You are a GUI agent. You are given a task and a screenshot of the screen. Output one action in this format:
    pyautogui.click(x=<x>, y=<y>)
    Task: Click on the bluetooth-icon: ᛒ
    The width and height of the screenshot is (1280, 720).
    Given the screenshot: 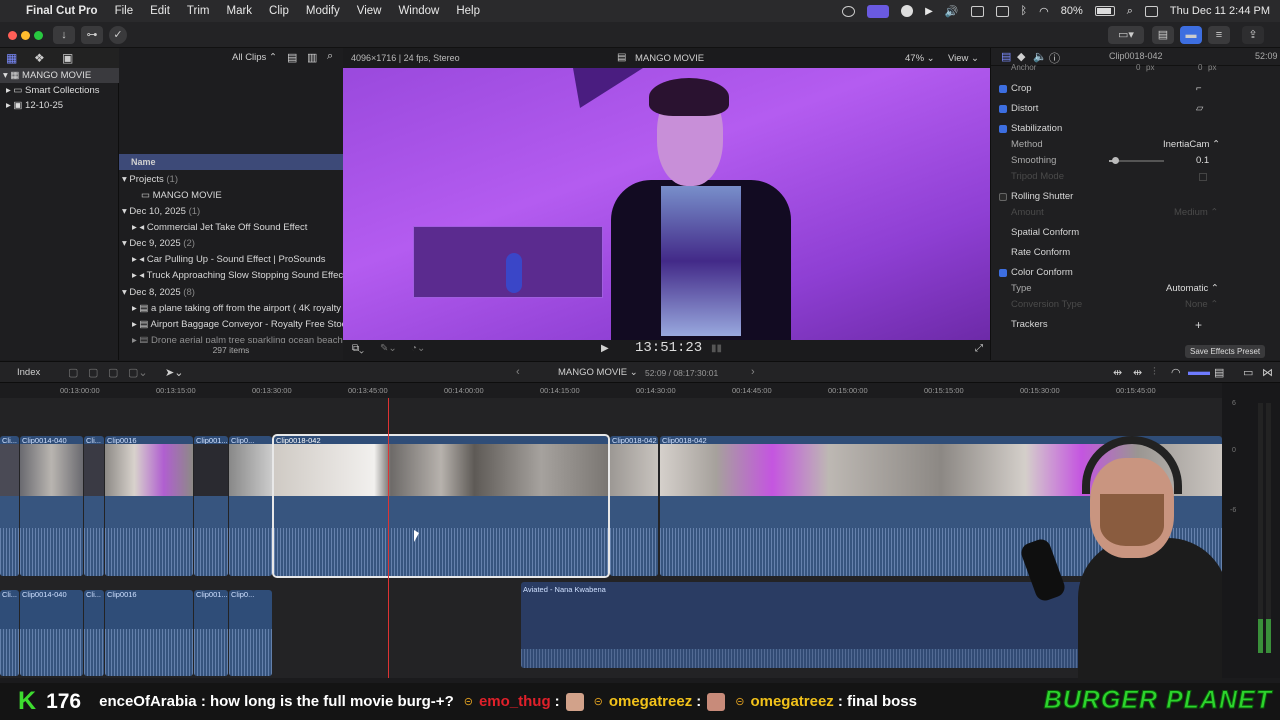 What is the action you would take?
    pyautogui.click(x=1024, y=11)
    